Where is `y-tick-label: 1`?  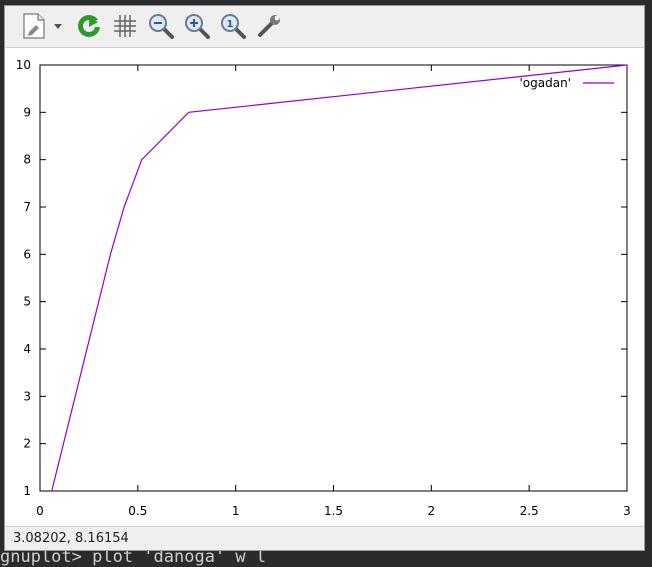
y-tick-label: 1 is located at coordinates (27, 491).